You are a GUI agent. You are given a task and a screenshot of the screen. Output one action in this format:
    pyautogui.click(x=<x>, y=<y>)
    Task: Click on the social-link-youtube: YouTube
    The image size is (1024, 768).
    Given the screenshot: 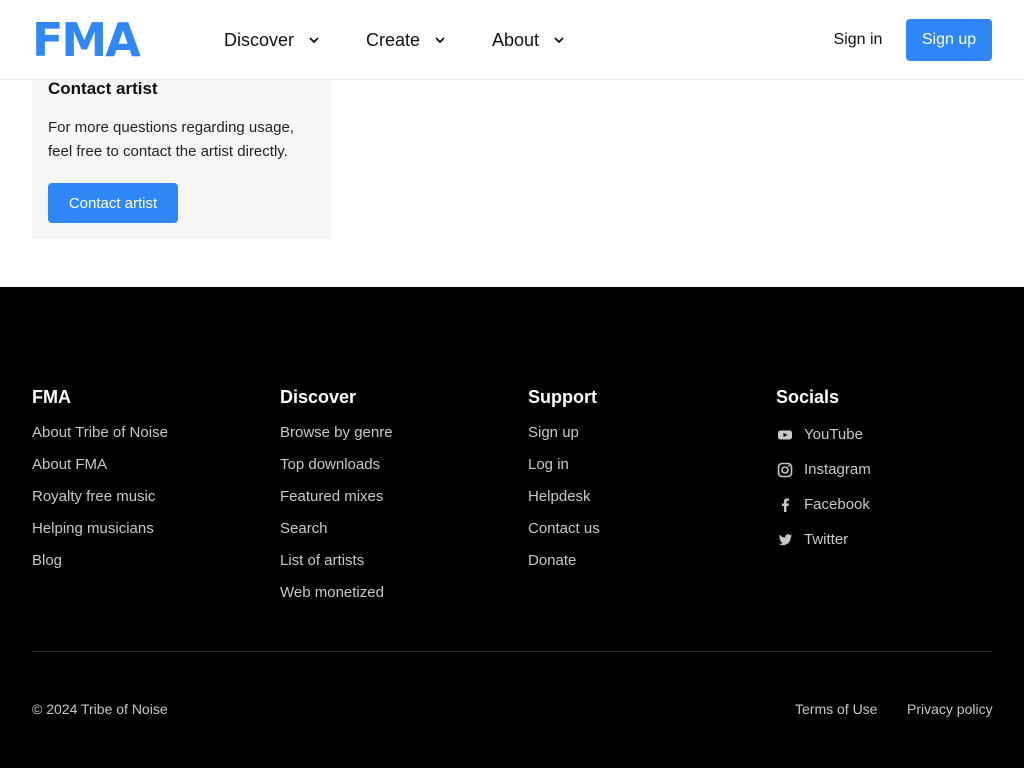 What is the action you would take?
    pyautogui.click(x=823, y=434)
    